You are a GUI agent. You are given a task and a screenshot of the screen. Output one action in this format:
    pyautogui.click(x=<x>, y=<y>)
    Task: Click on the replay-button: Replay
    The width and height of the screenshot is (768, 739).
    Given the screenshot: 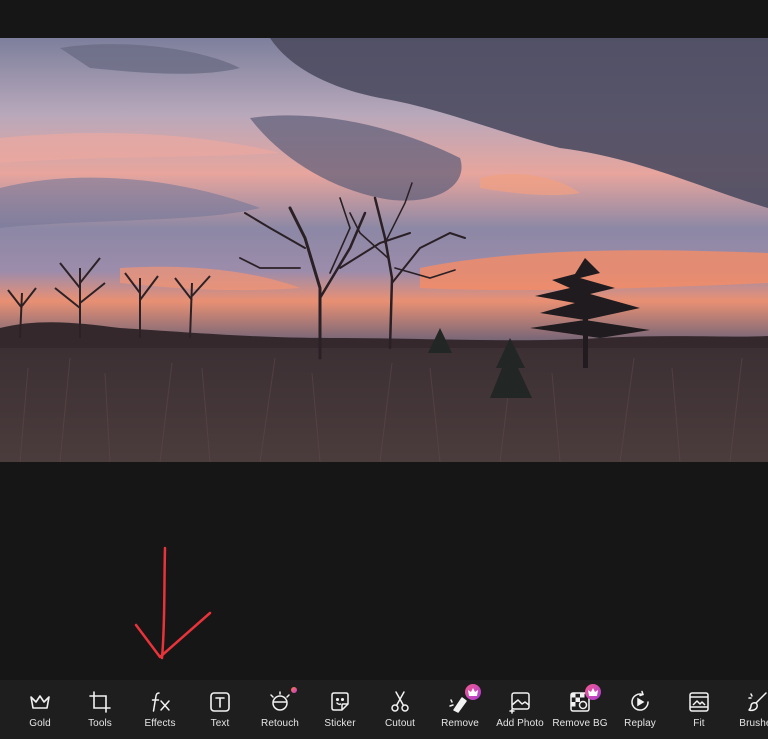 What is the action you would take?
    pyautogui.click(x=640, y=709)
    